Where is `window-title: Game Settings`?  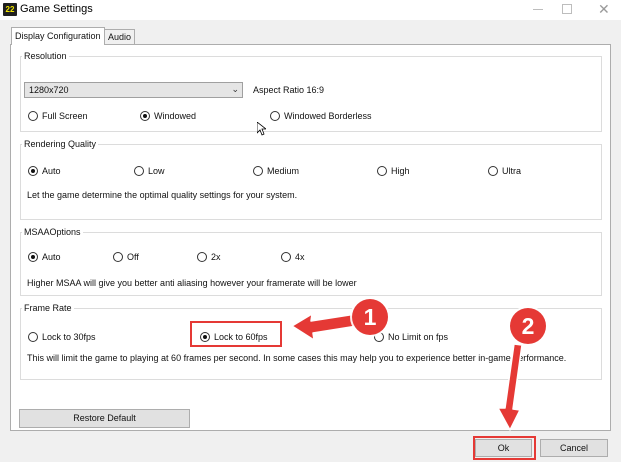 window-title: Game Settings is located at coordinates (56, 9).